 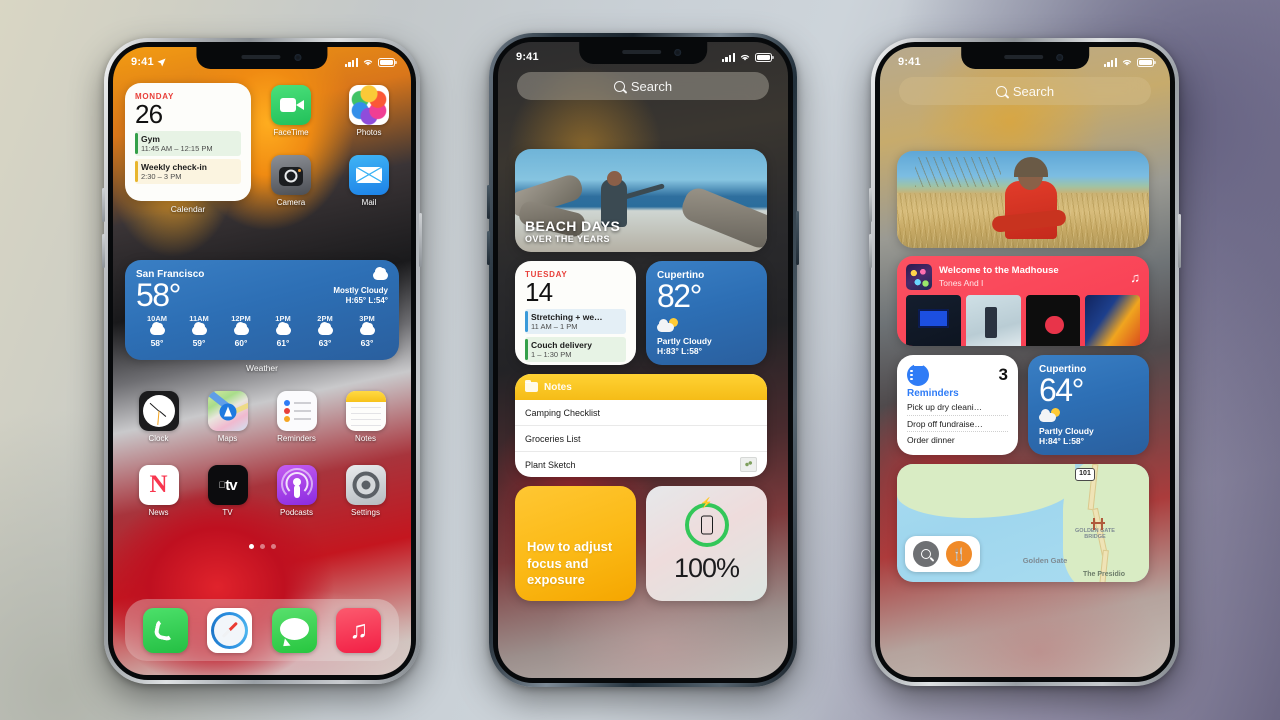 I want to click on calendar-event: Stretching + we… 11 AM – 1 PM, so click(x=575, y=321).